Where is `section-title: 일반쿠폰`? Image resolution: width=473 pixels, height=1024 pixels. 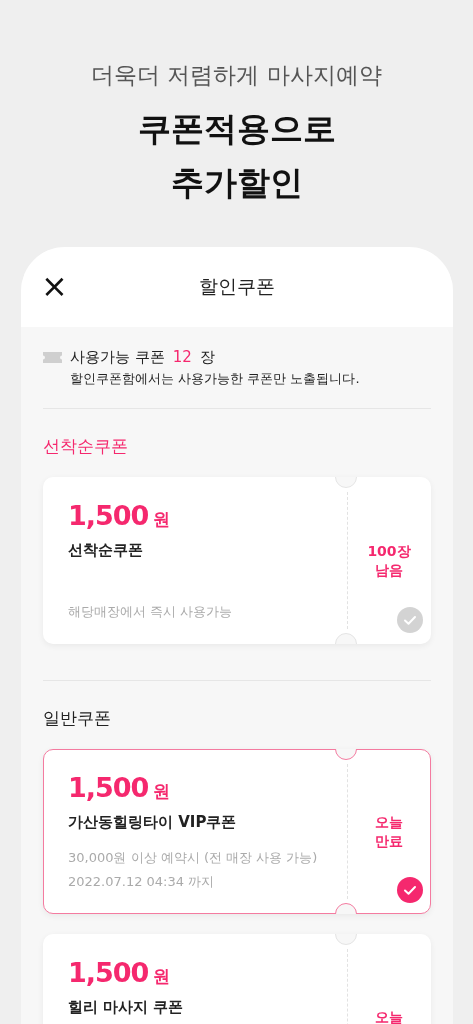
section-title: 일반쿠폰 is located at coordinates (77, 718).